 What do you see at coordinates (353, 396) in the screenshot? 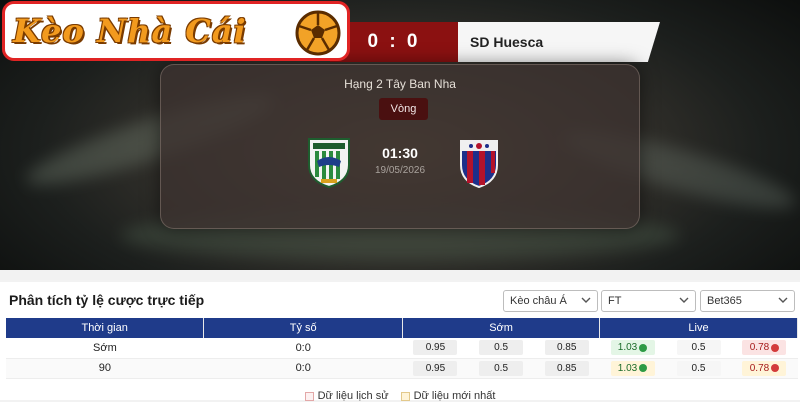
I see `legend-label: Dữ liệu lịch sử` at bounding box center [353, 396].